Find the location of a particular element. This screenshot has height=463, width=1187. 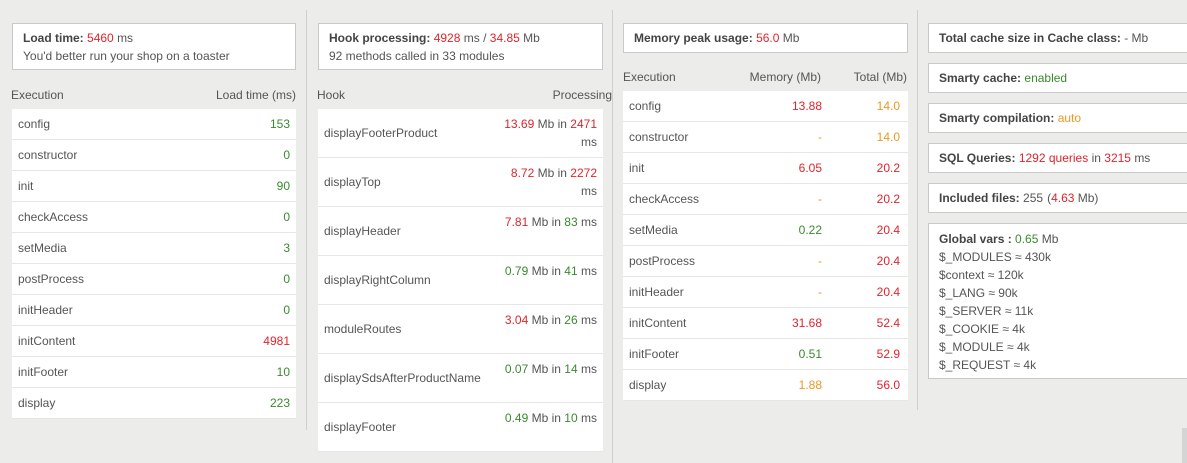

scrollbar is located at coordinates (1184, 445).